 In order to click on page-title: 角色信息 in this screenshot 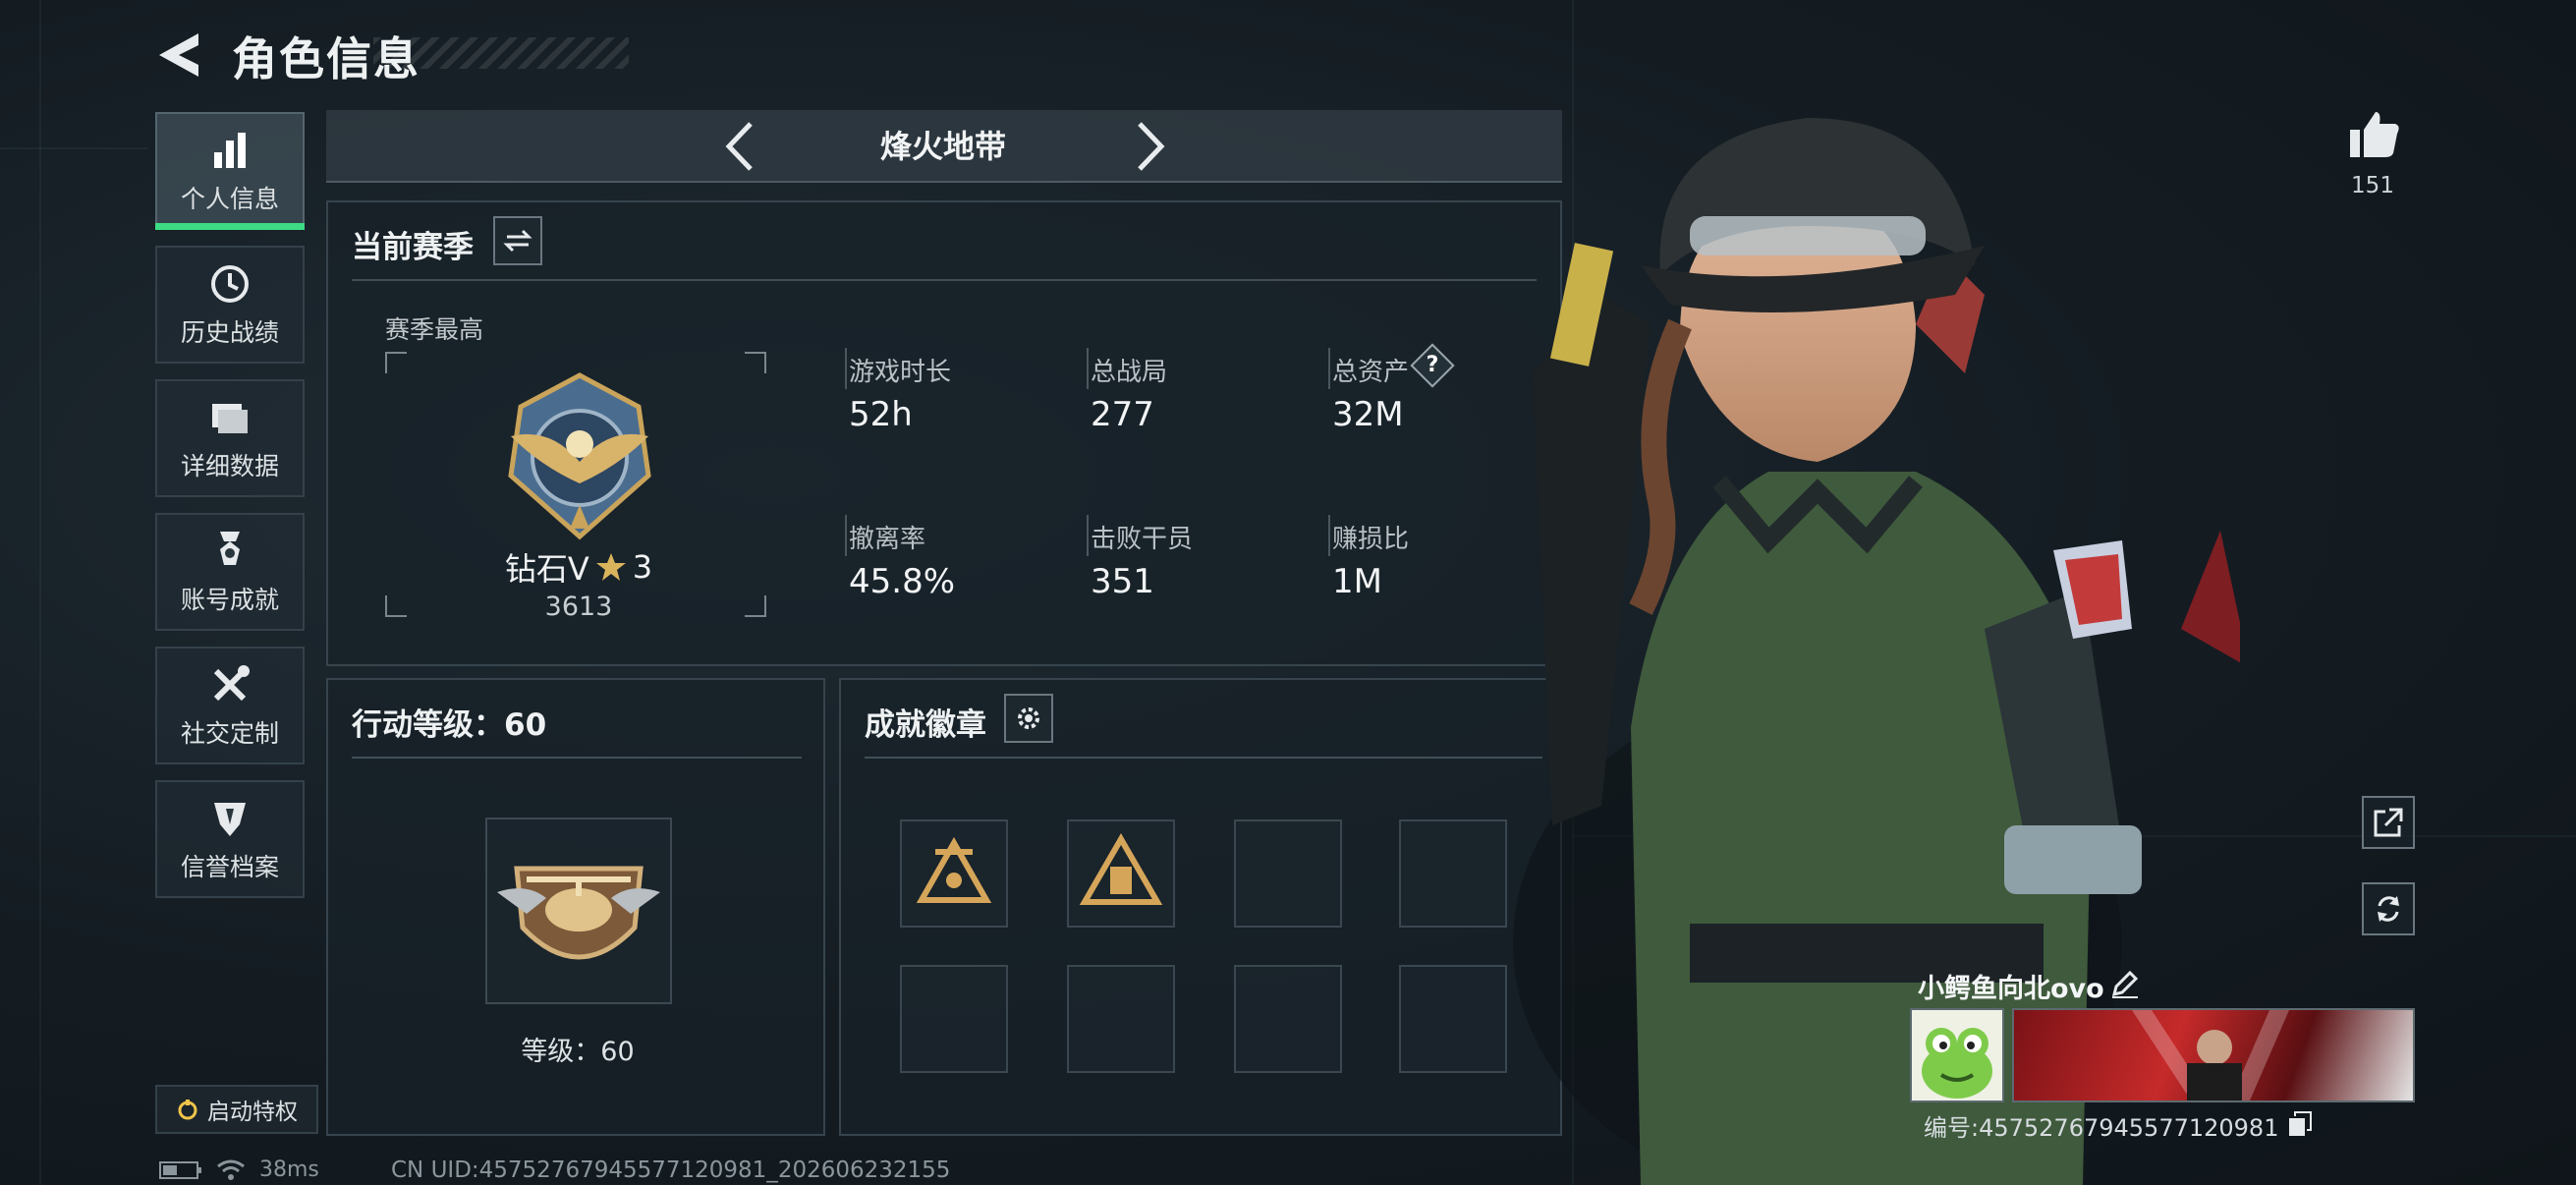, I will do `click(326, 59)`.